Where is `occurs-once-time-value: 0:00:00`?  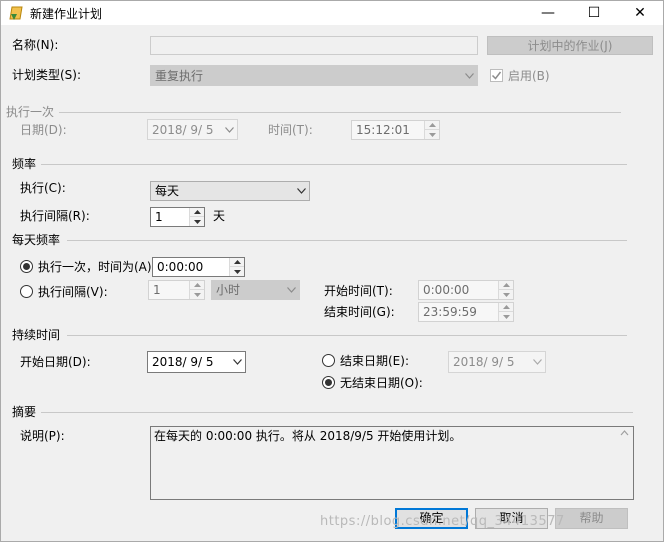 occurs-once-time-value: 0:00:00 is located at coordinates (180, 267).